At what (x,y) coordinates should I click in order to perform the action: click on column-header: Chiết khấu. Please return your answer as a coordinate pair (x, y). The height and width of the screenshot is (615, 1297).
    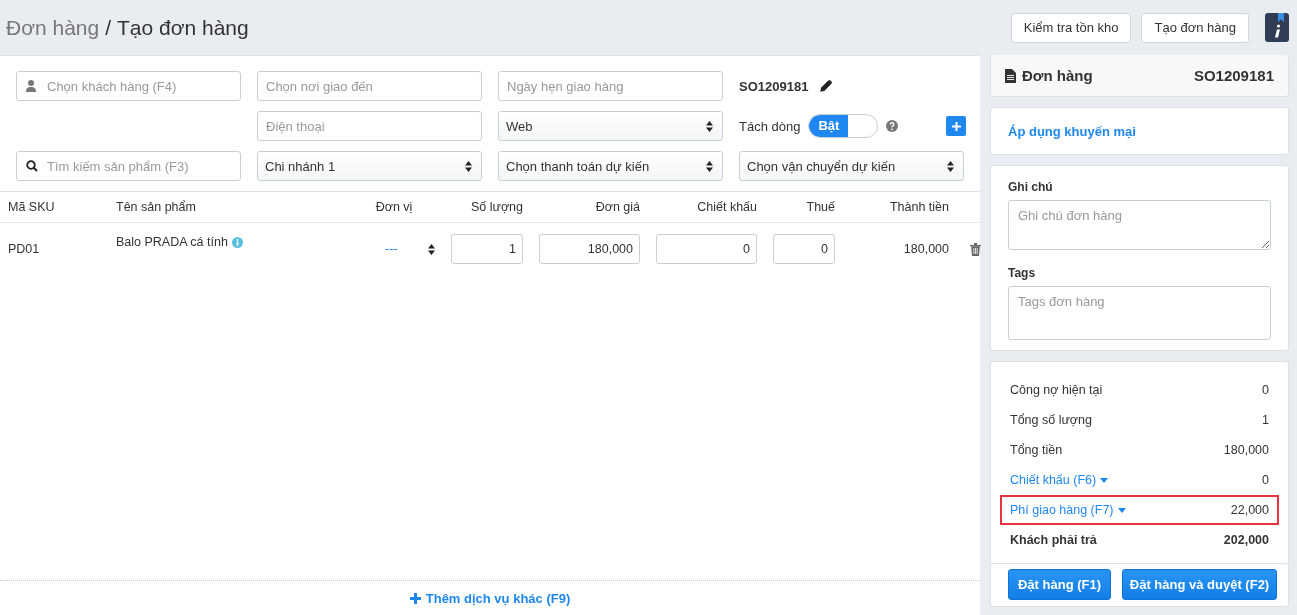
    Looking at the image, I should click on (727, 207).